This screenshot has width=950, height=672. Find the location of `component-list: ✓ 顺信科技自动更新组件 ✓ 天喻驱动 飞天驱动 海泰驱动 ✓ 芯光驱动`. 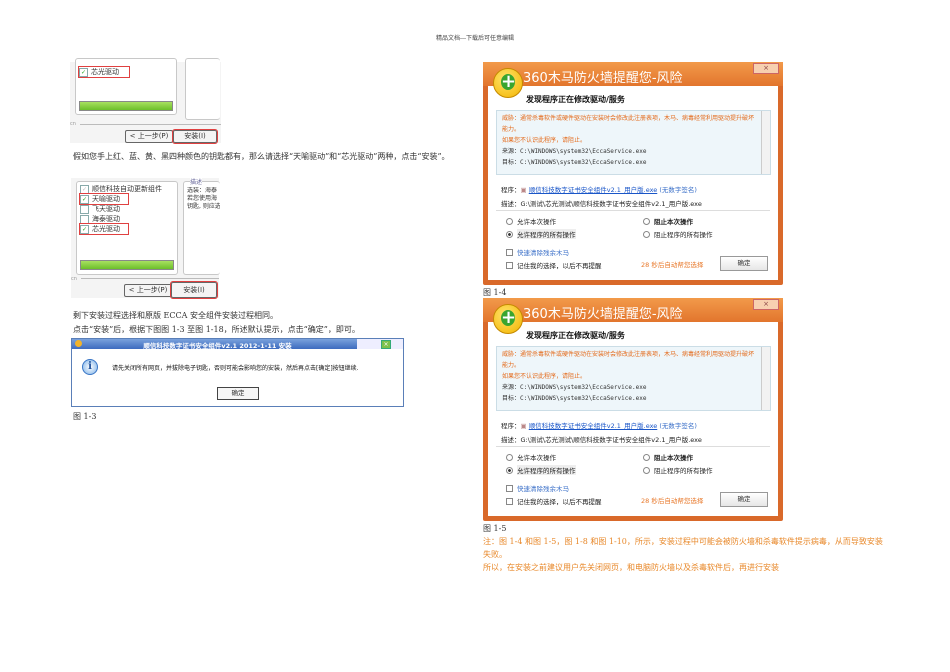

component-list: ✓ 顺信科技自动更新组件 ✓ 天喻驱动 飞天驱动 海泰驱动 ✓ 芯光驱动 is located at coordinates (127, 228).